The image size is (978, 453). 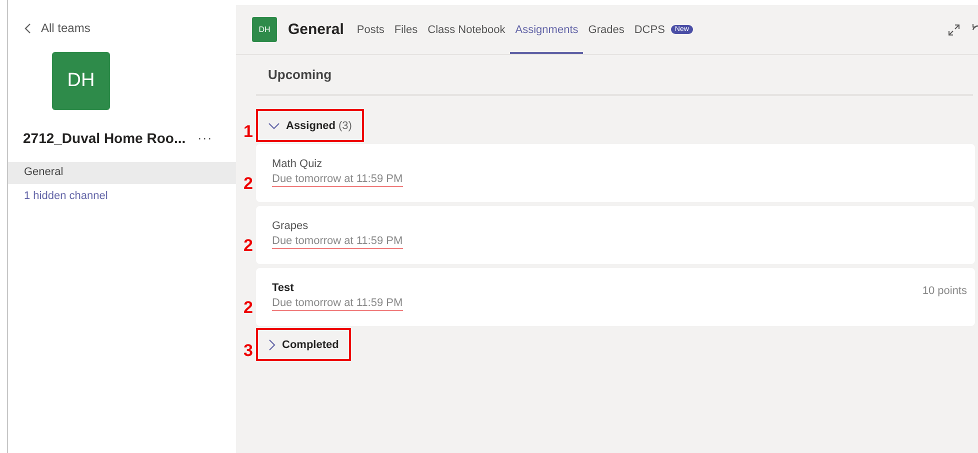 I want to click on tab: Grades, so click(x=606, y=29).